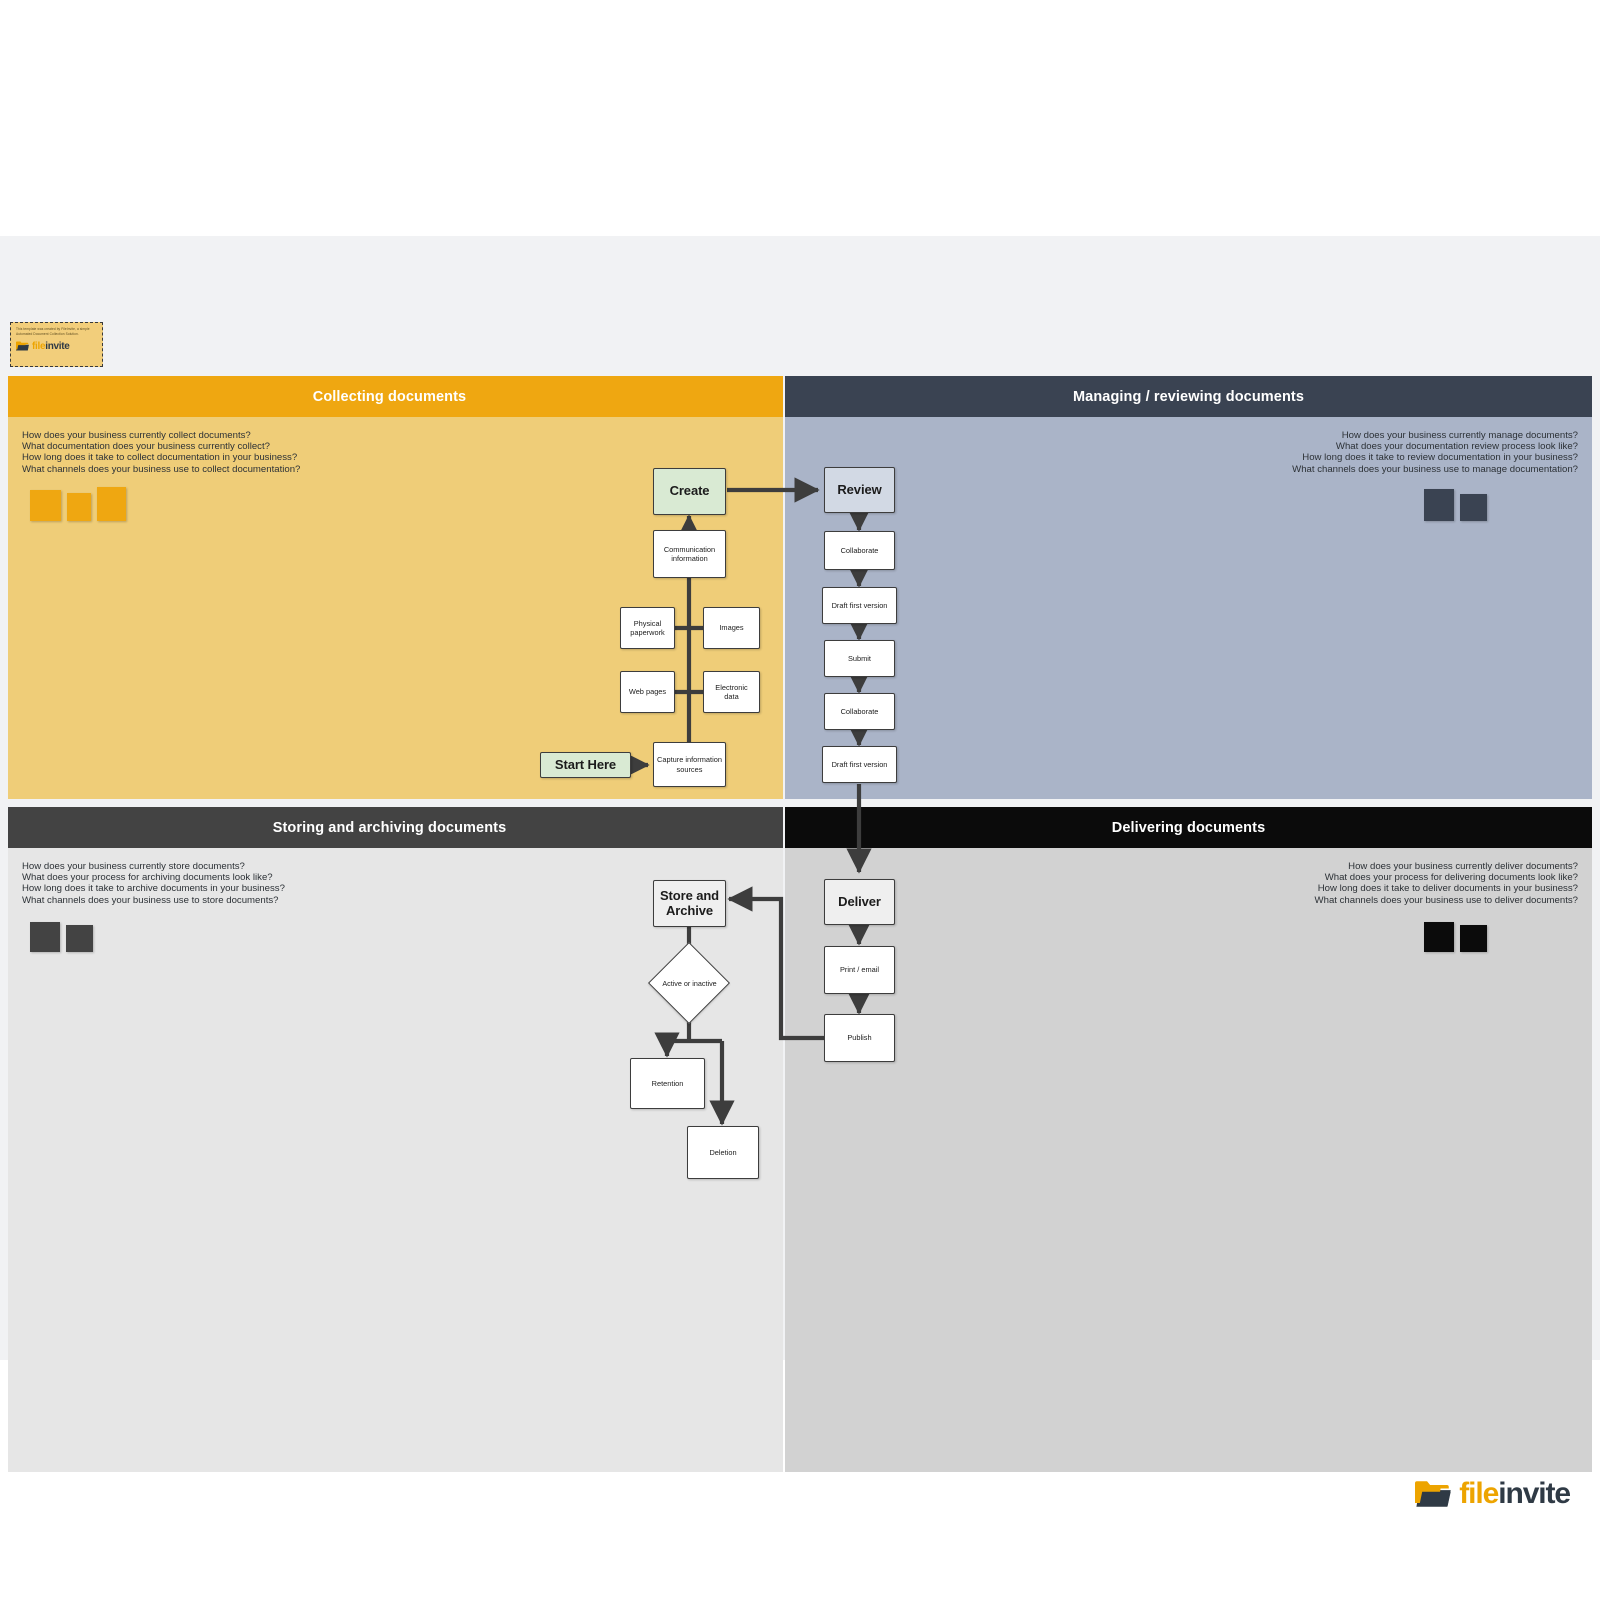 The width and height of the screenshot is (1600, 1600). Describe the element at coordinates (731, 692) in the screenshot. I see `node-electronic-data: Electronic data` at that location.